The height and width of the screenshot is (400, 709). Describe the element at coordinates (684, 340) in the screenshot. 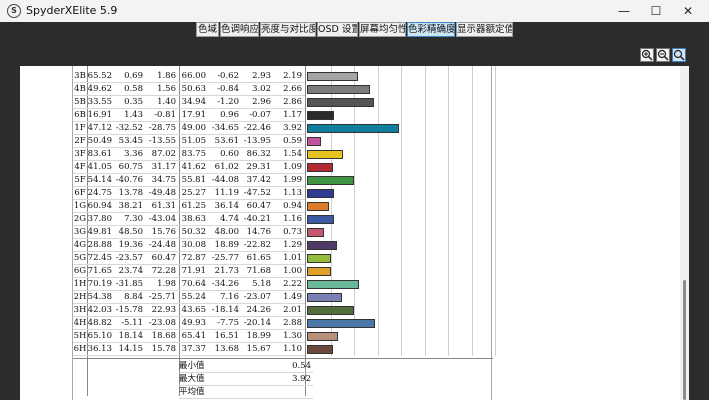

I see `scrollbar-thumb` at that location.